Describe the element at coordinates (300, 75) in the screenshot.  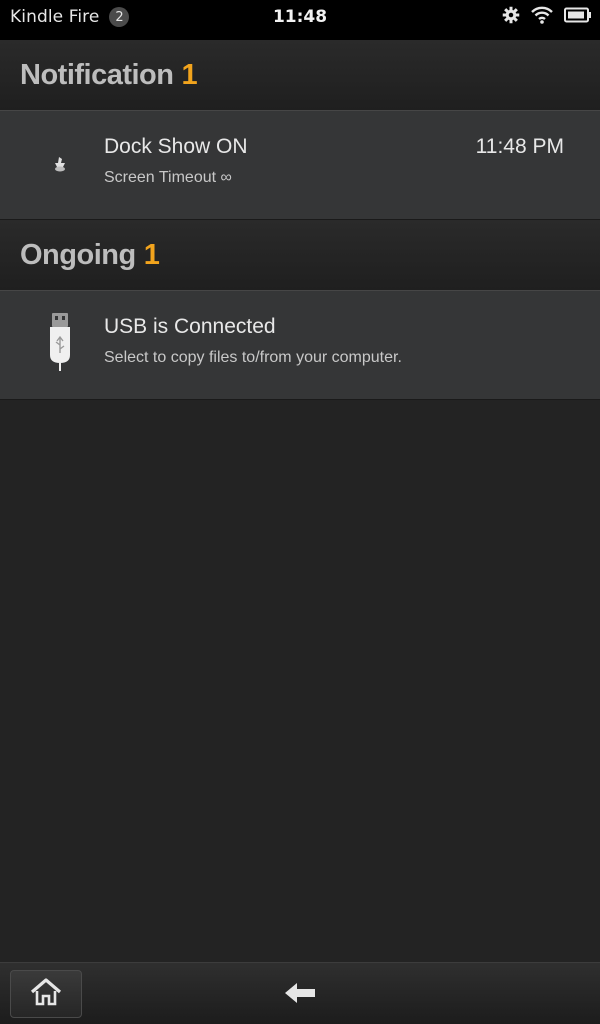
I see `notification-section-header: Notification 1` at that location.